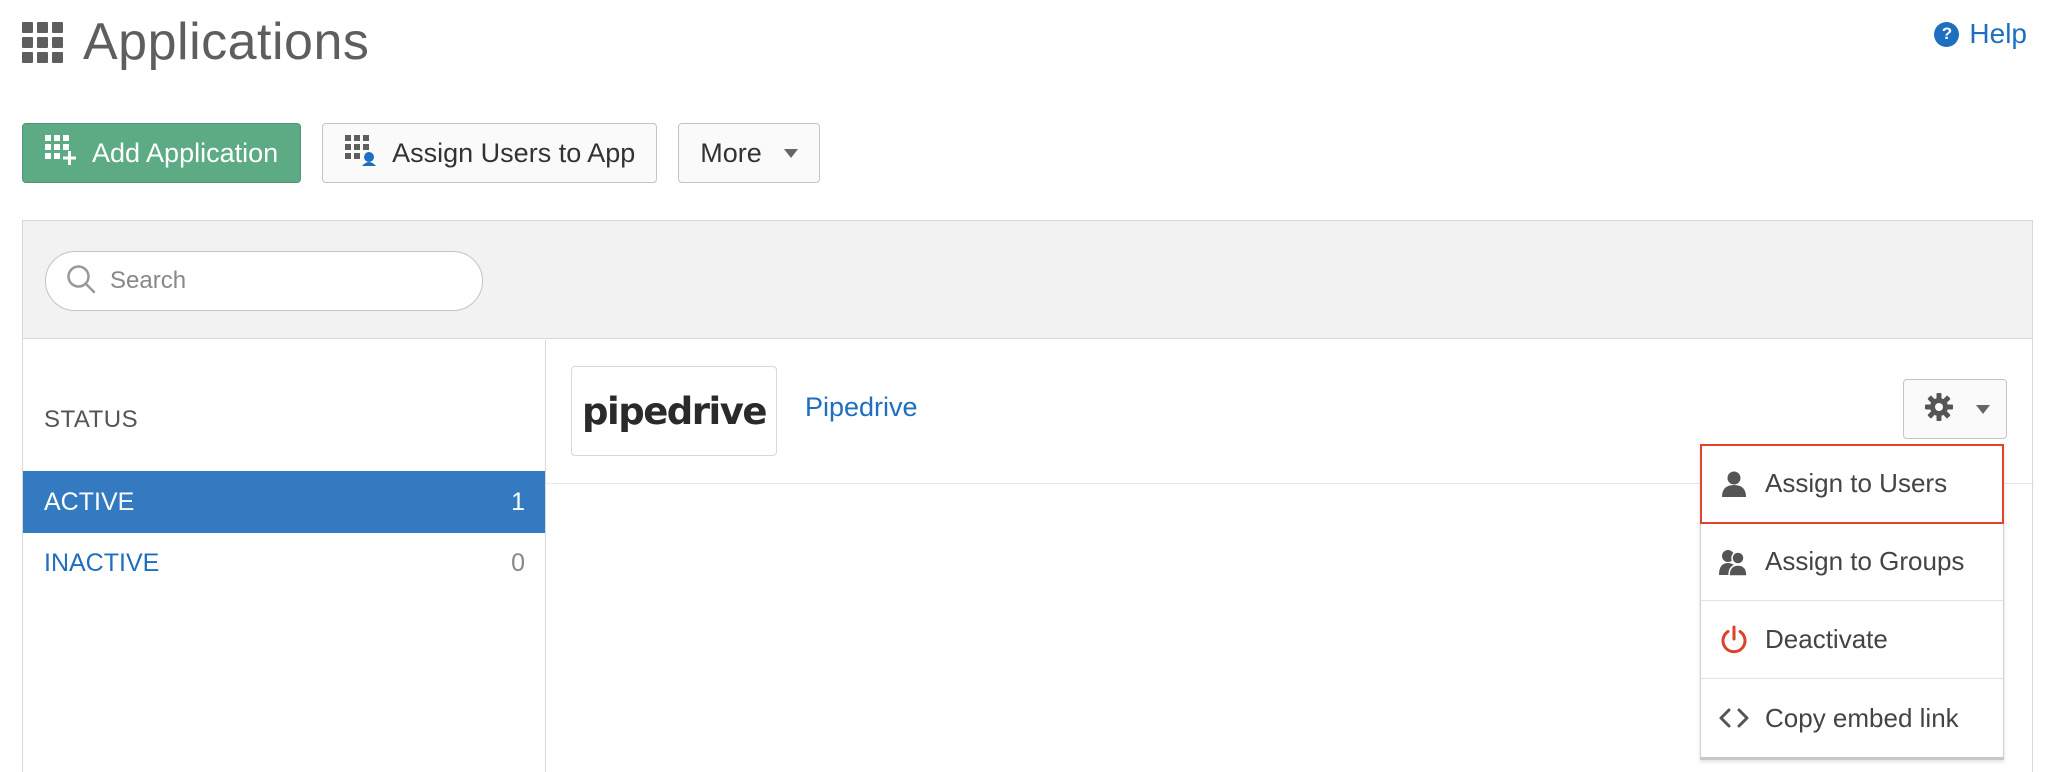 The height and width of the screenshot is (772, 2054). Describe the element at coordinates (1947, 34) in the screenshot. I see `help-icon: ?` at that location.